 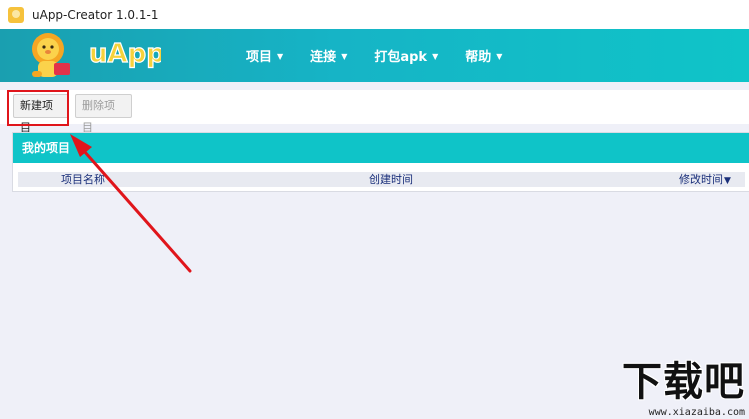 What do you see at coordinates (391, 179) in the screenshot?
I see `column-header-created: 创建时间` at bounding box center [391, 179].